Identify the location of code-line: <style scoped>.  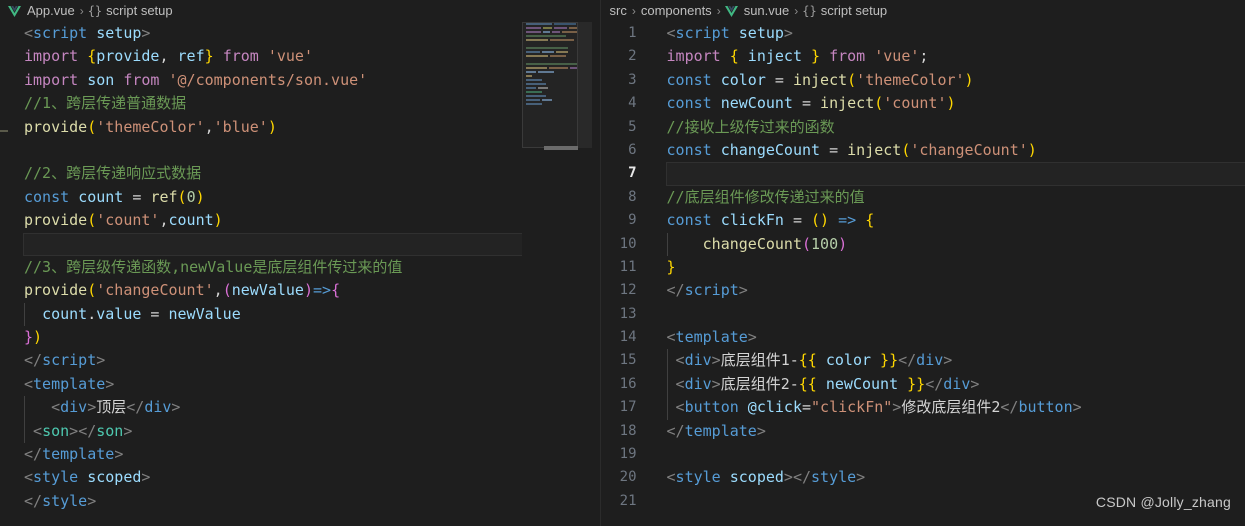
(213, 477).